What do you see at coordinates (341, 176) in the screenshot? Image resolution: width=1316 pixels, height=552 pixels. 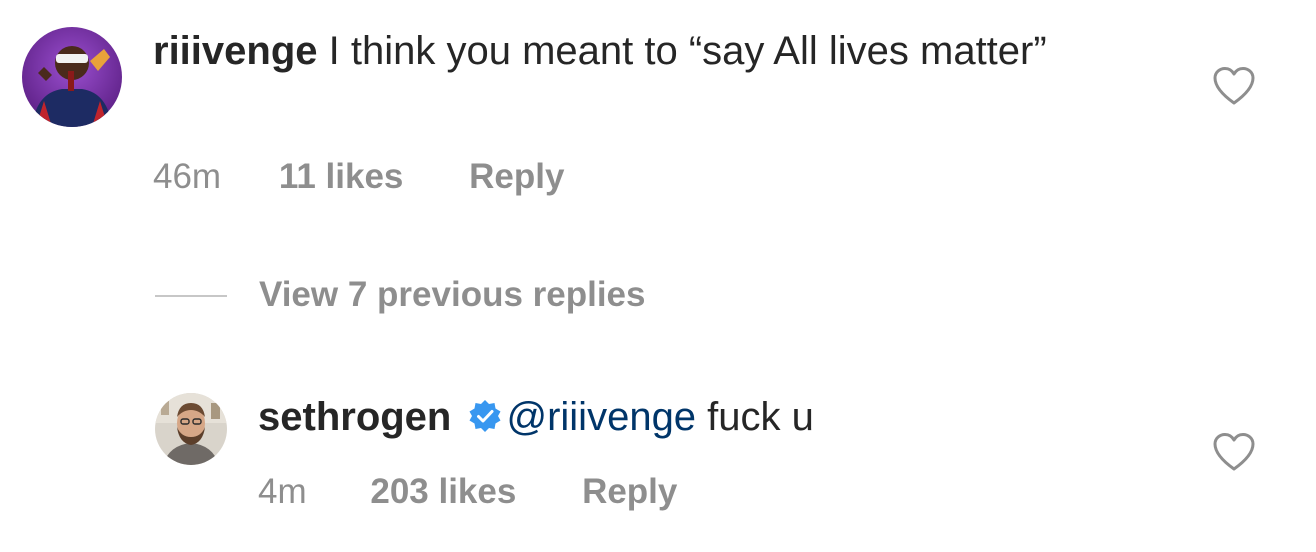 I see `comment-likes-count: 11 likes` at bounding box center [341, 176].